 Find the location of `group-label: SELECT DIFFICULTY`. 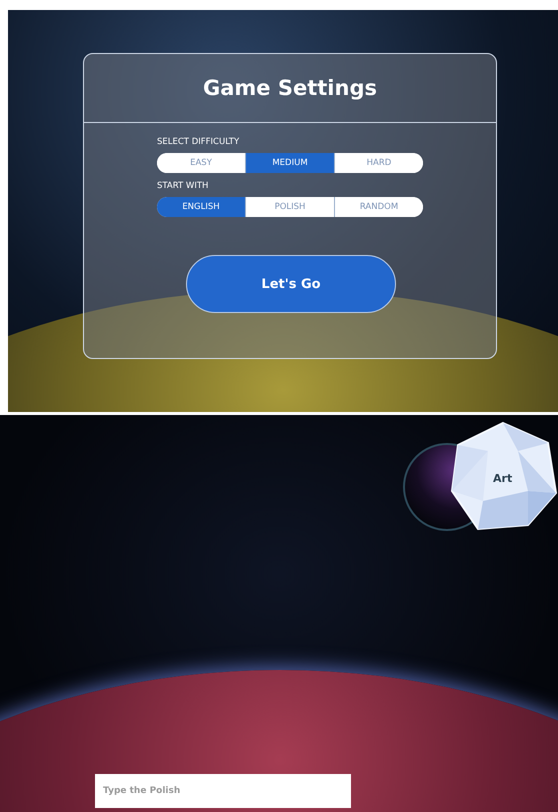

group-label: SELECT DIFFICULTY is located at coordinates (198, 142).